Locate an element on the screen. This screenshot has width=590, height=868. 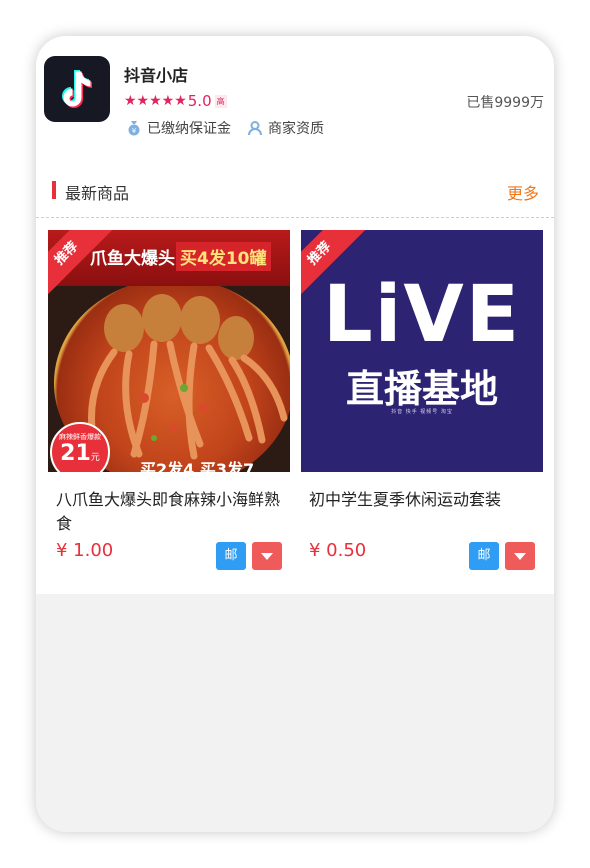
shop-name: 抖音小店 is located at coordinates (156, 75).